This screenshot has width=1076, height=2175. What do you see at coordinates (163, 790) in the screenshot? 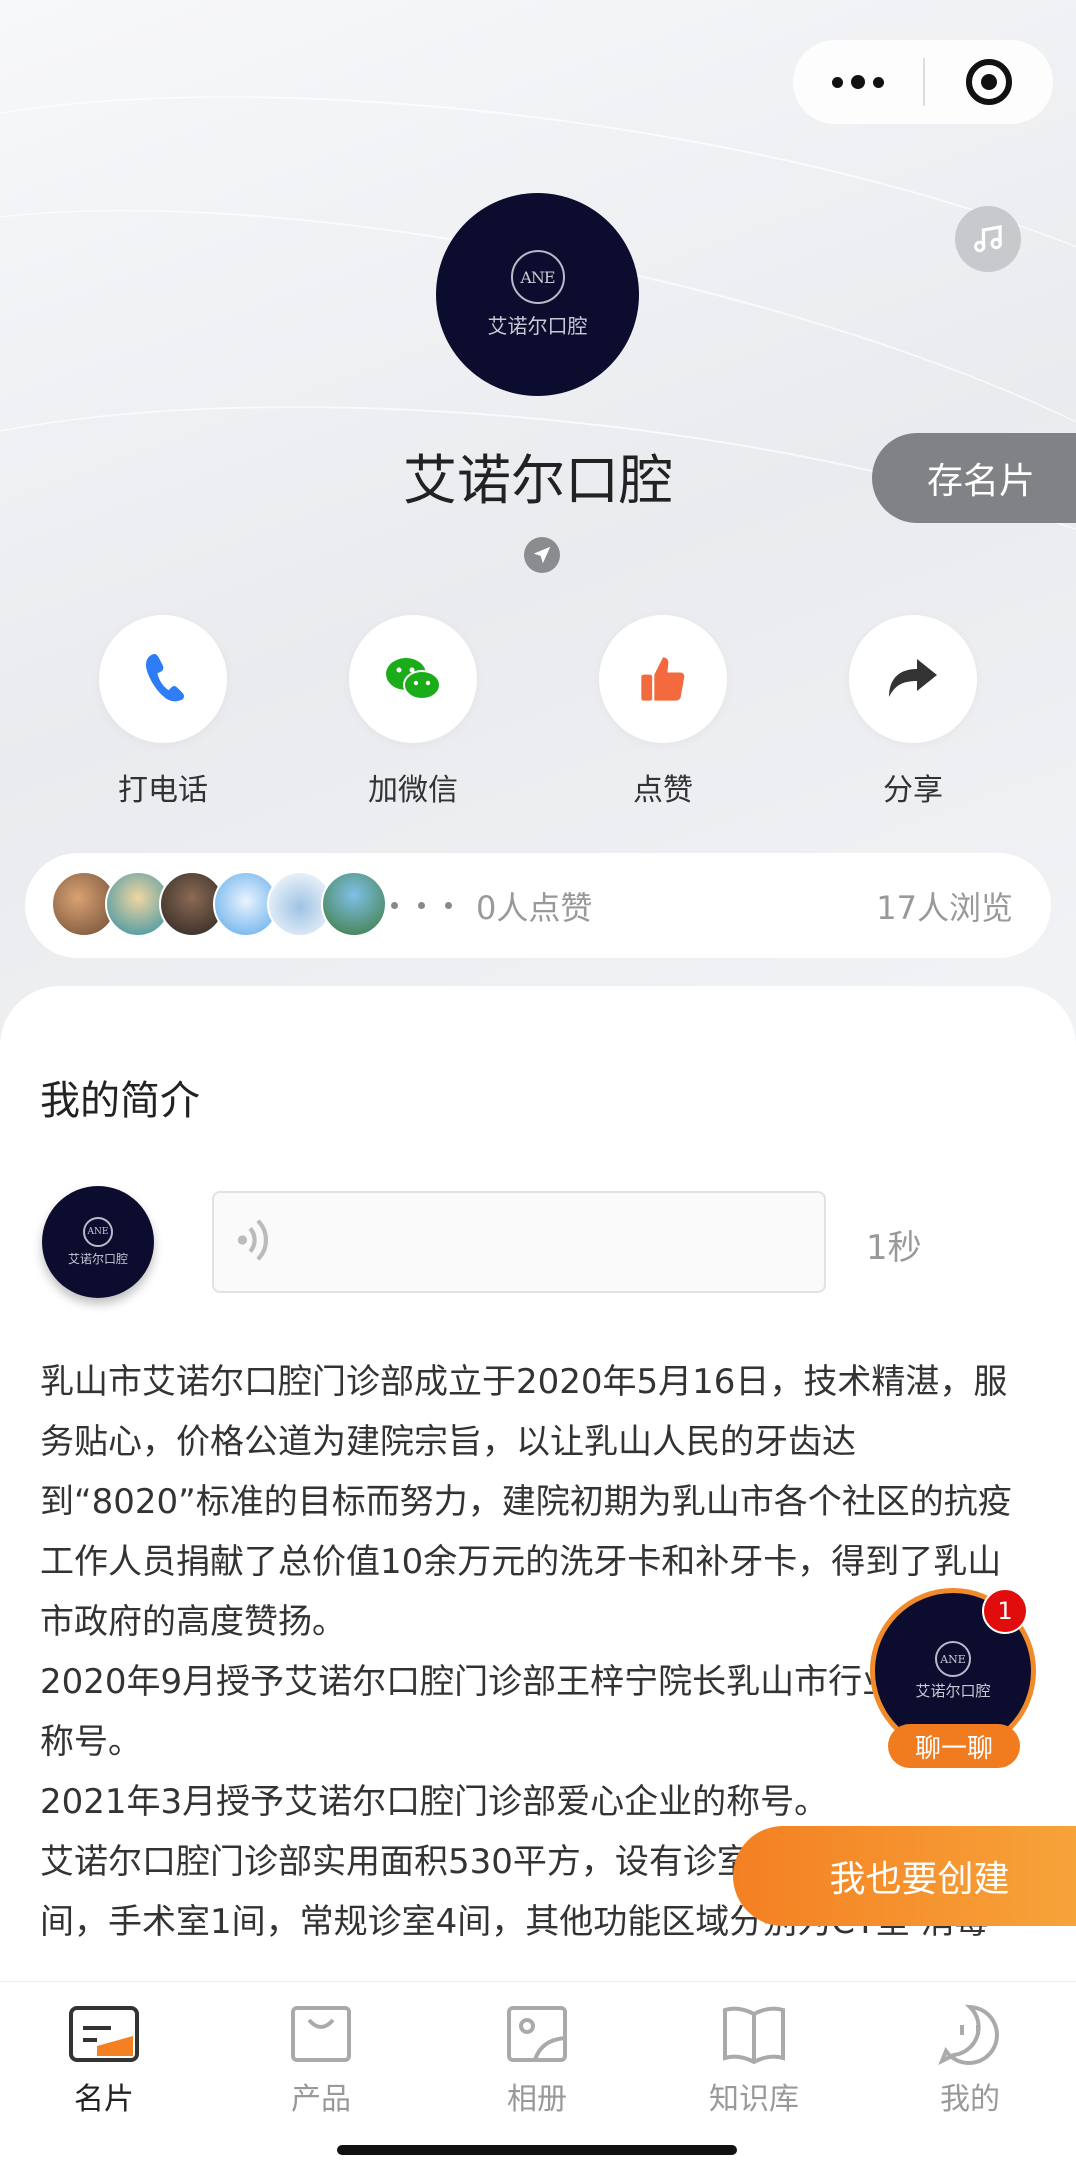
I see `call-label: 打电话` at bounding box center [163, 790].